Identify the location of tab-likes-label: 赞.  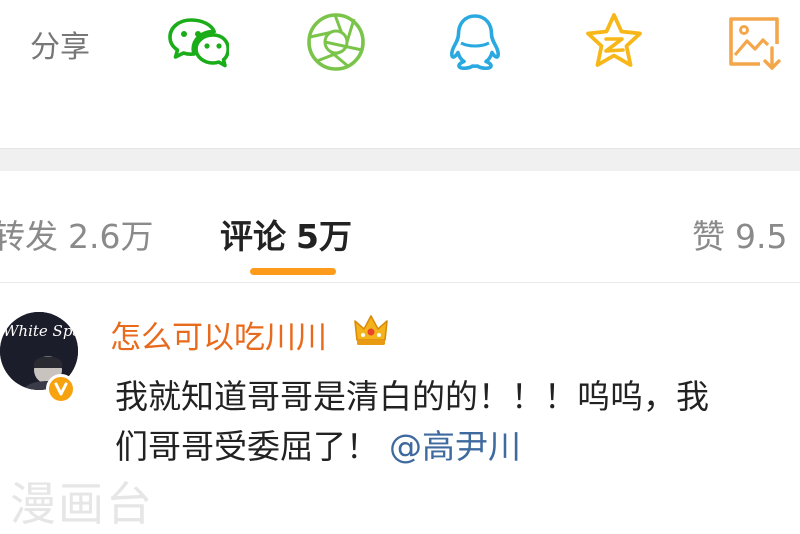
(708, 236).